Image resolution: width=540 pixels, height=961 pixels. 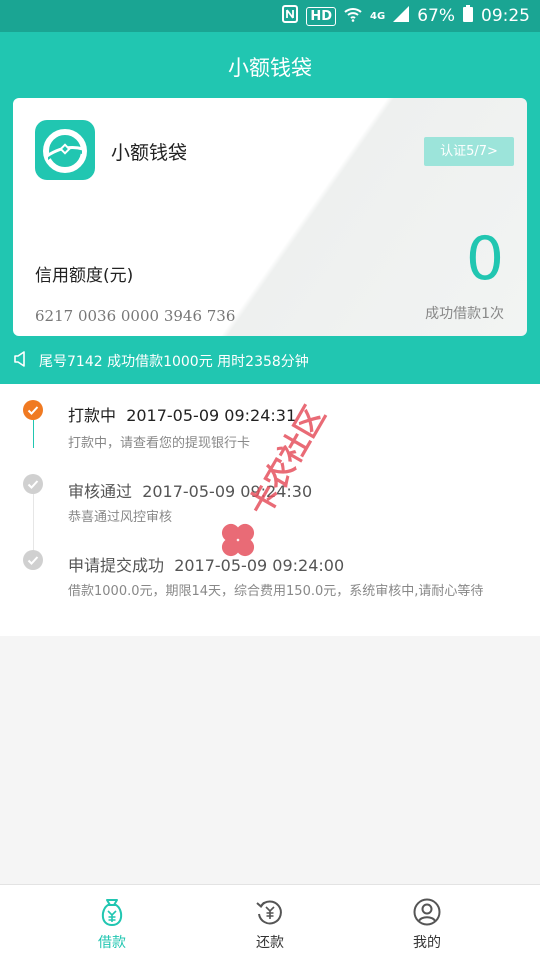 I want to click on verify-button: 认证5/7>, so click(x=469, y=151).